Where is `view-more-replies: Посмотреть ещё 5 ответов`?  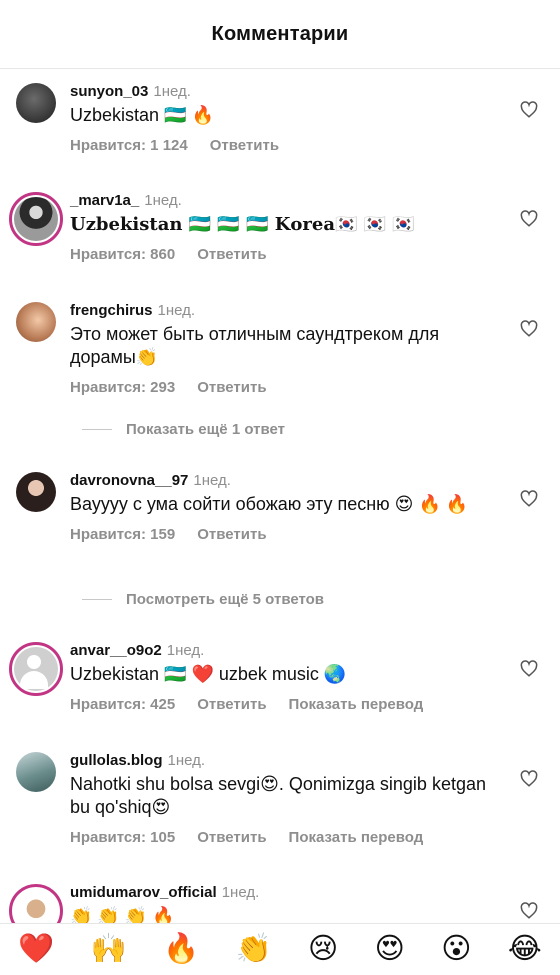
view-more-replies: Посмотреть ещё 5 ответов is located at coordinates (280, 599).